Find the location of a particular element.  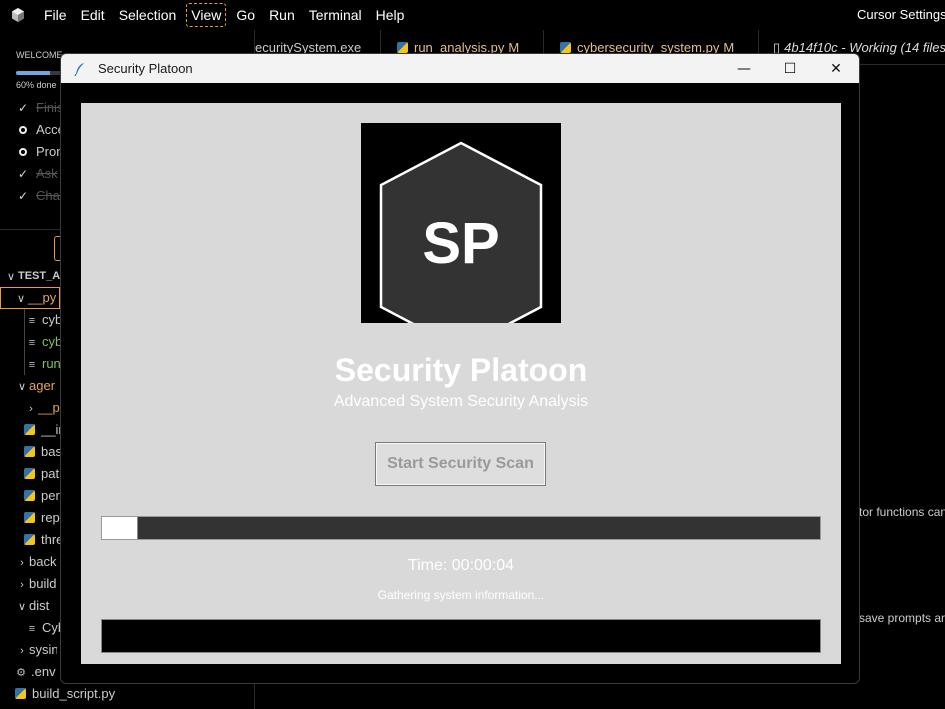

tree-folder-pycache: ∨ __py is located at coordinates (30, 298).